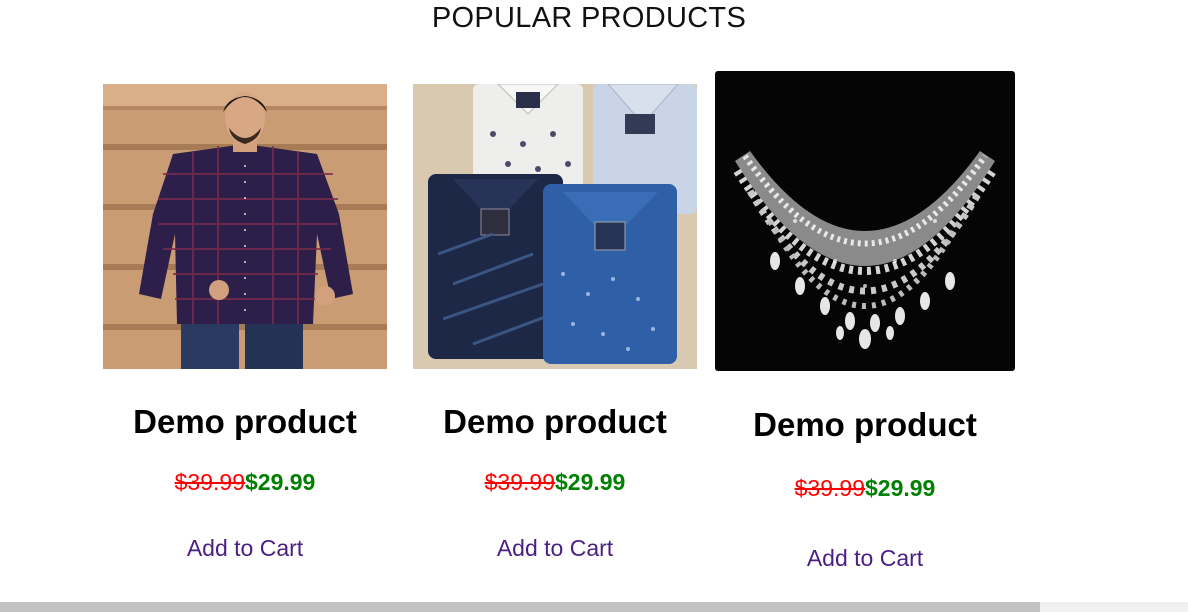 This screenshot has width=1188, height=612. What do you see at coordinates (520, 607) in the screenshot?
I see `scrollbar-thumb` at bounding box center [520, 607].